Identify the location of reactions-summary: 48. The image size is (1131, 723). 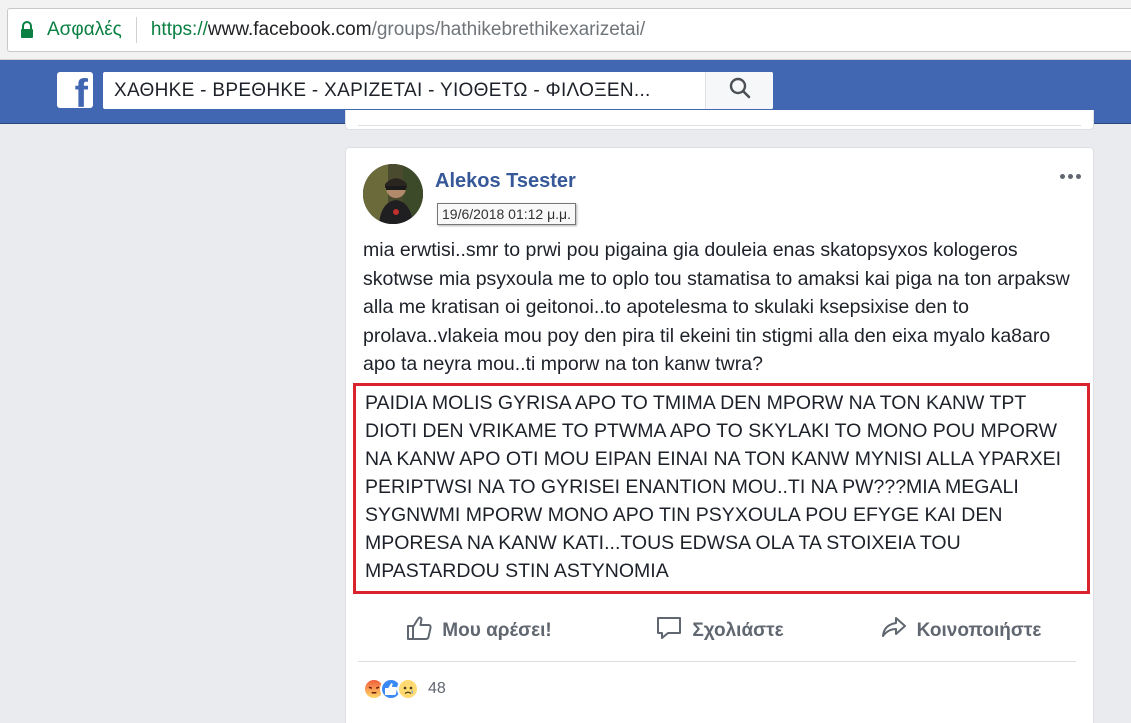
(404, 689).